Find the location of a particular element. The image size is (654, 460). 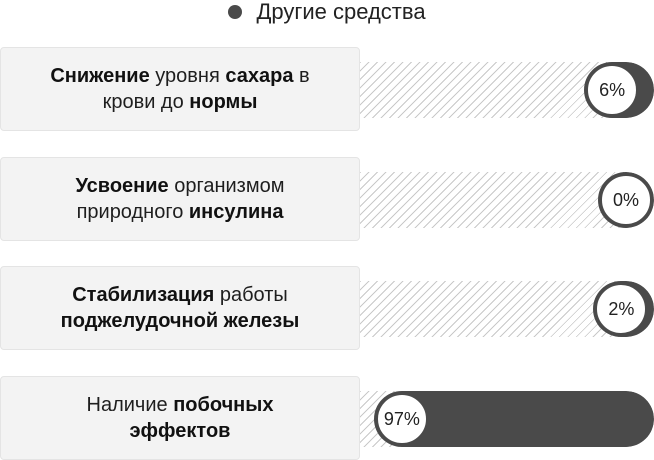

category-label-line: Наличие побочных is located at coordinates (180, 405).